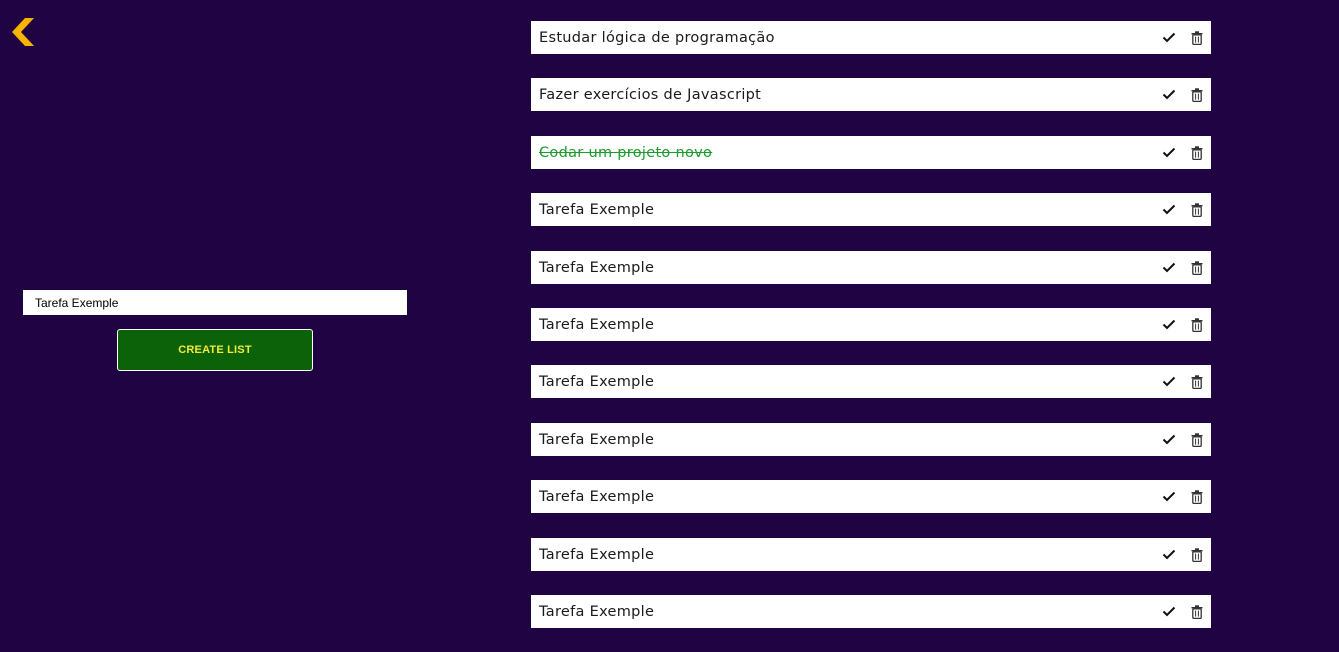 The height and width of the screenshot is (652, 1339). What do you see at coordinates (215, 350) in the screenshot?
I see `create-list-button: CREATE LIST` at bounding box center [215, 350].